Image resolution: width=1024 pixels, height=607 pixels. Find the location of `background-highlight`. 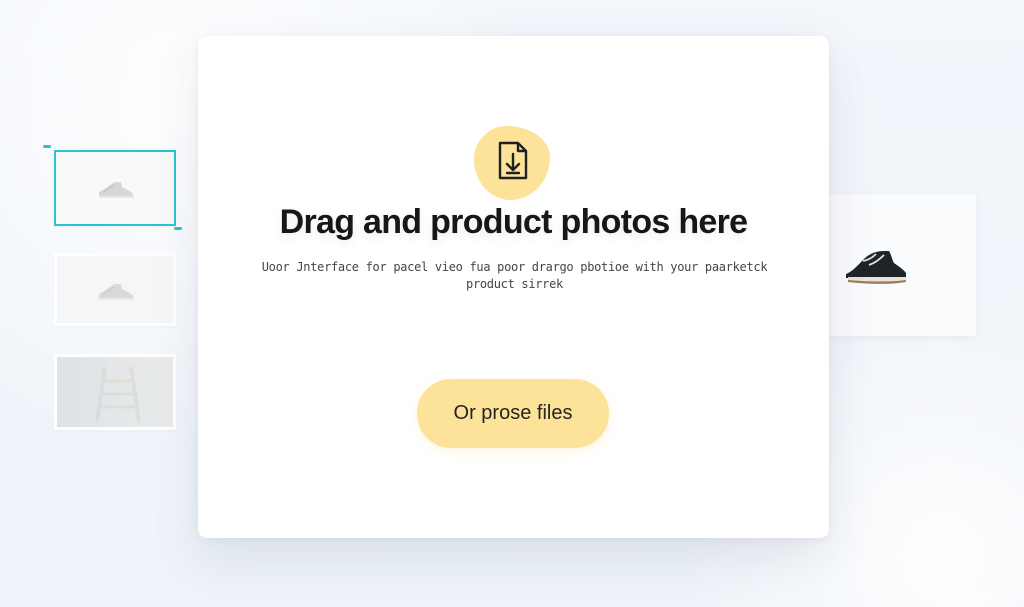

background-highlight is located at coordinates (961, 599).